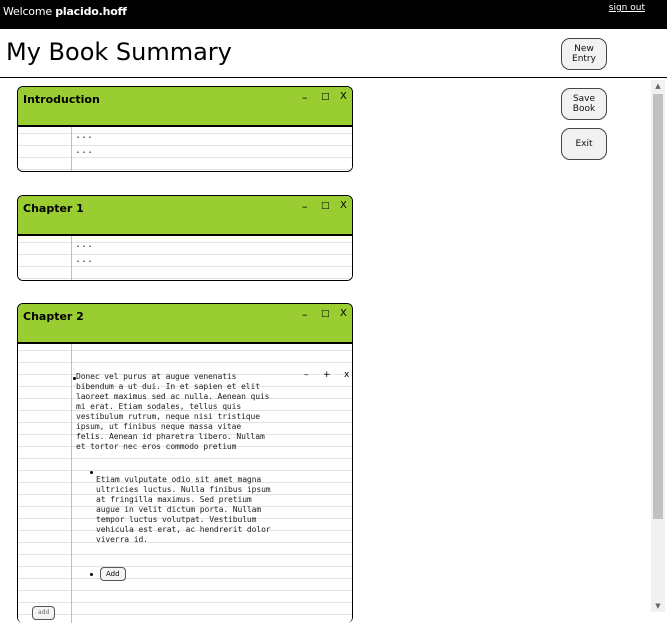 This screenshot has width=667, height=623. I want to click on scroll-up-arrow-icon: ▲, so click(658, 86).